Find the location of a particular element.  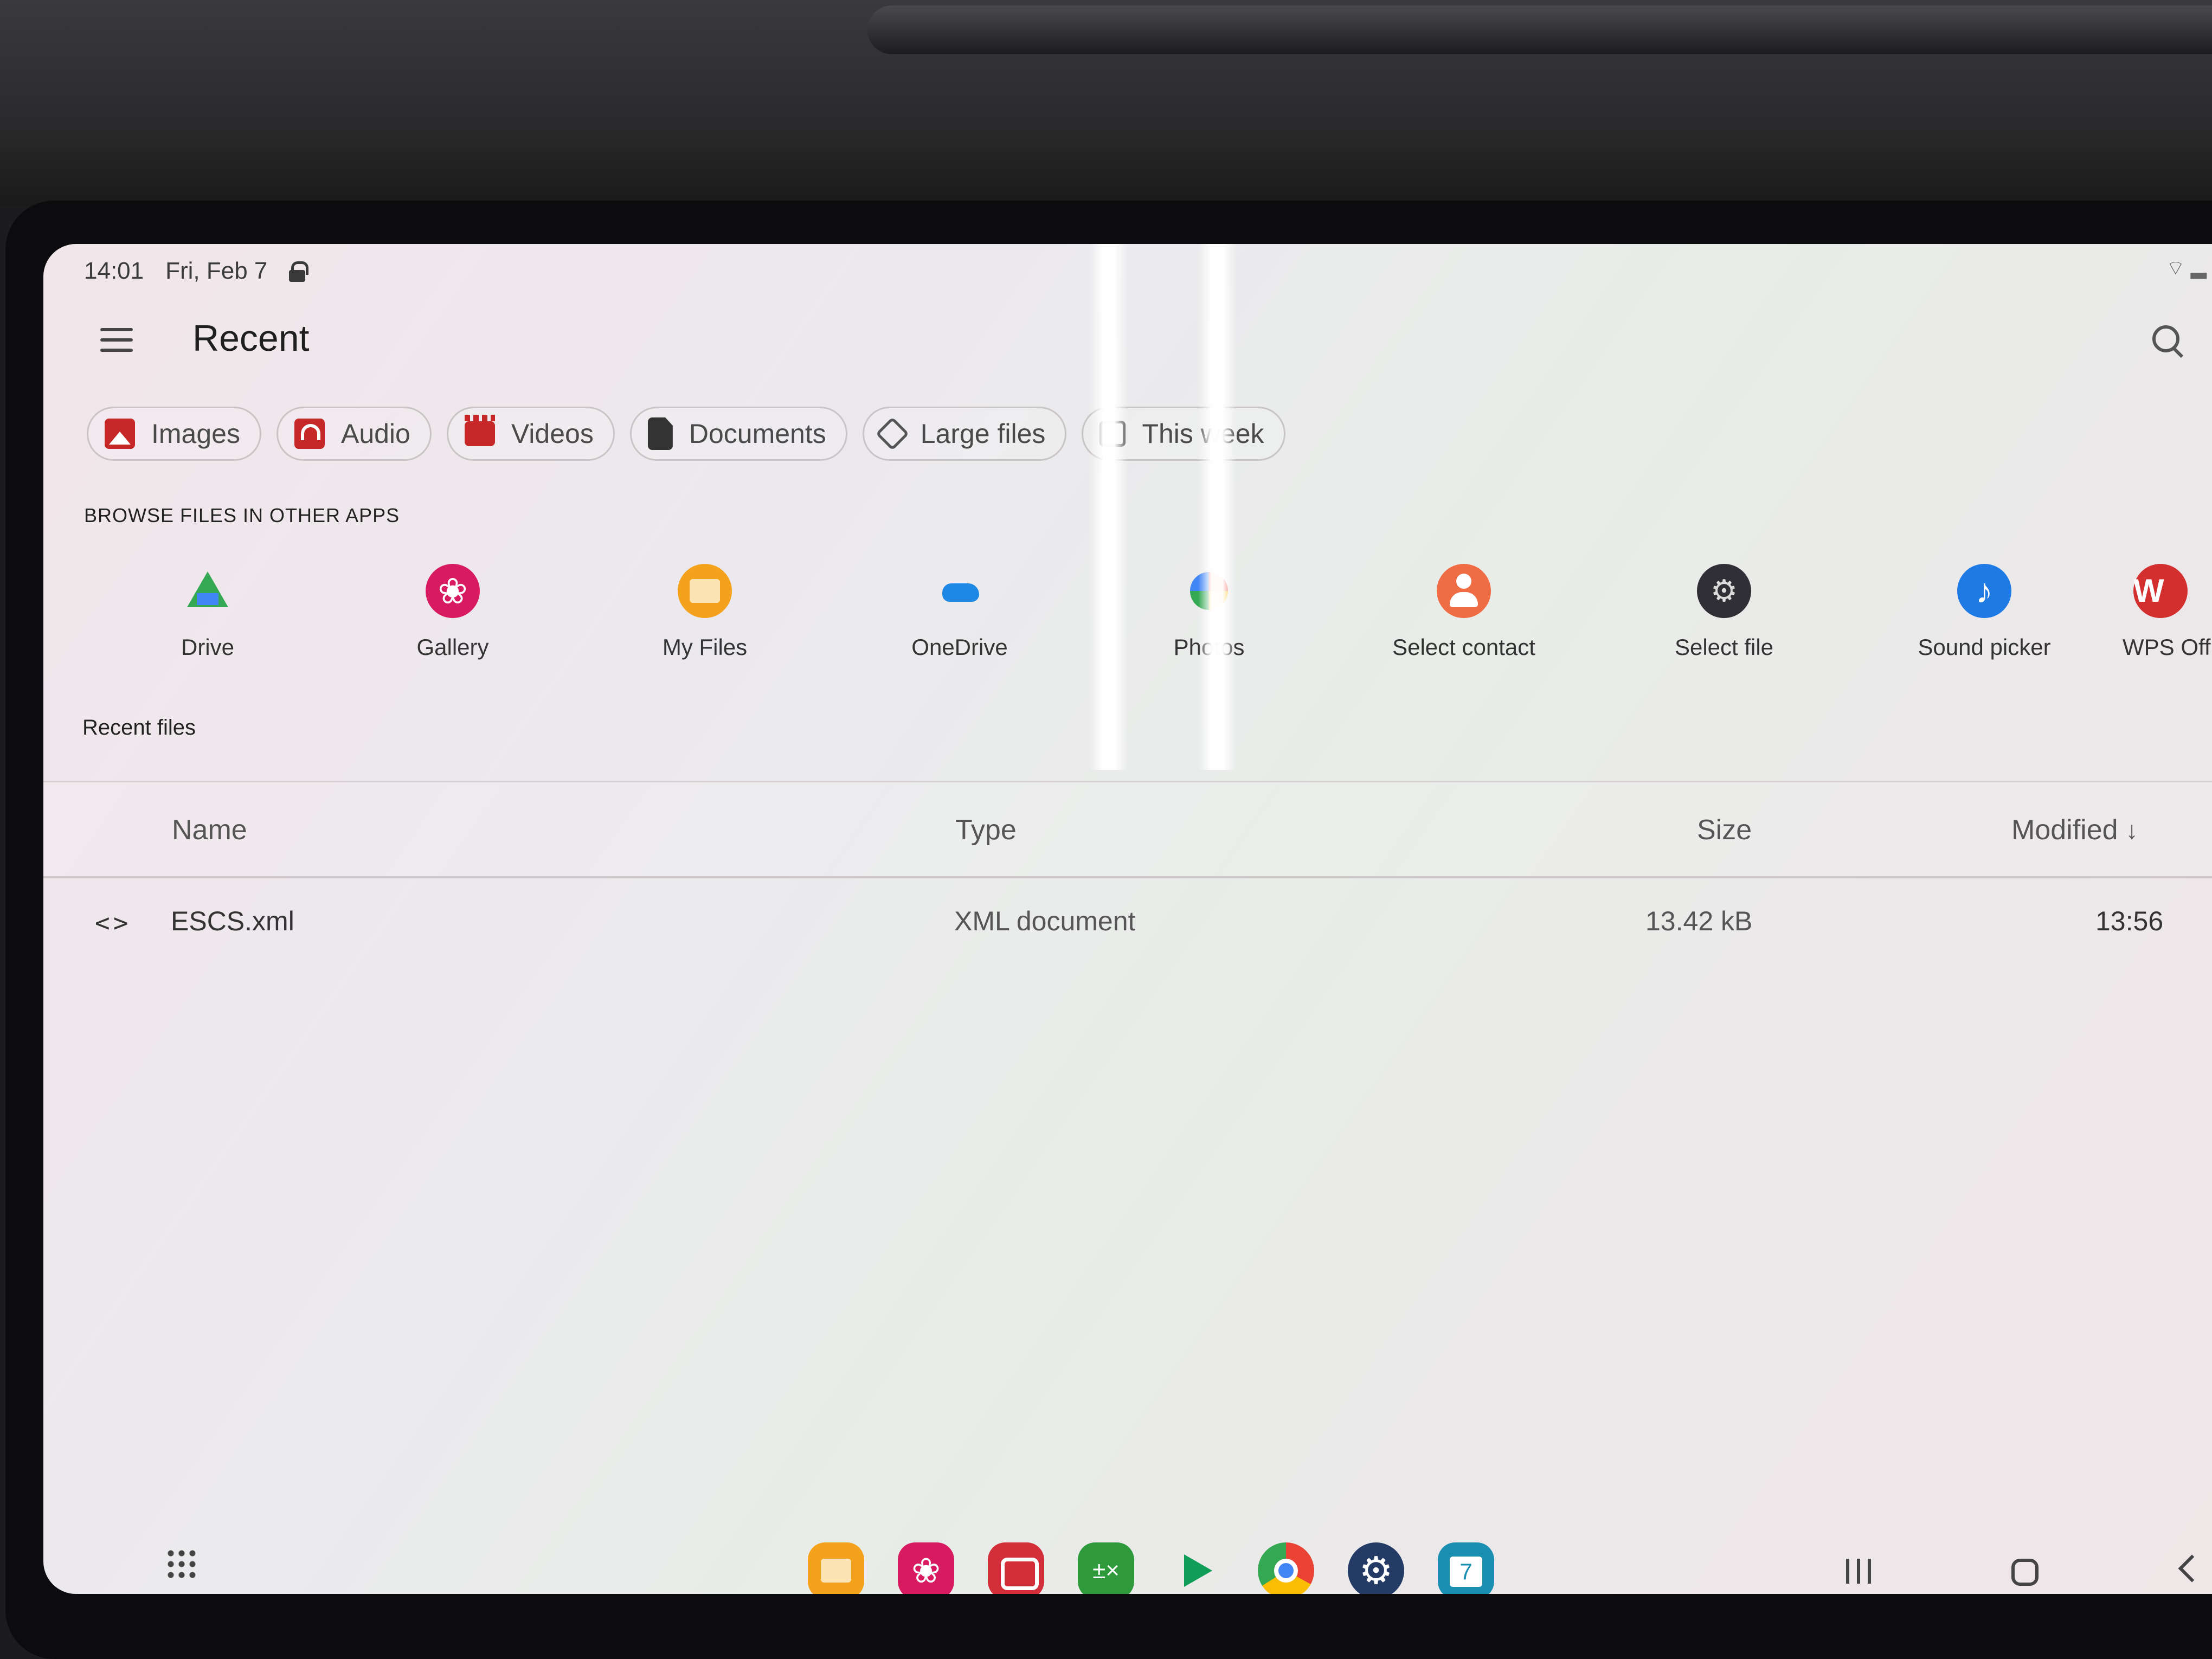

app-dock is located at coordinates (1151, 1568).